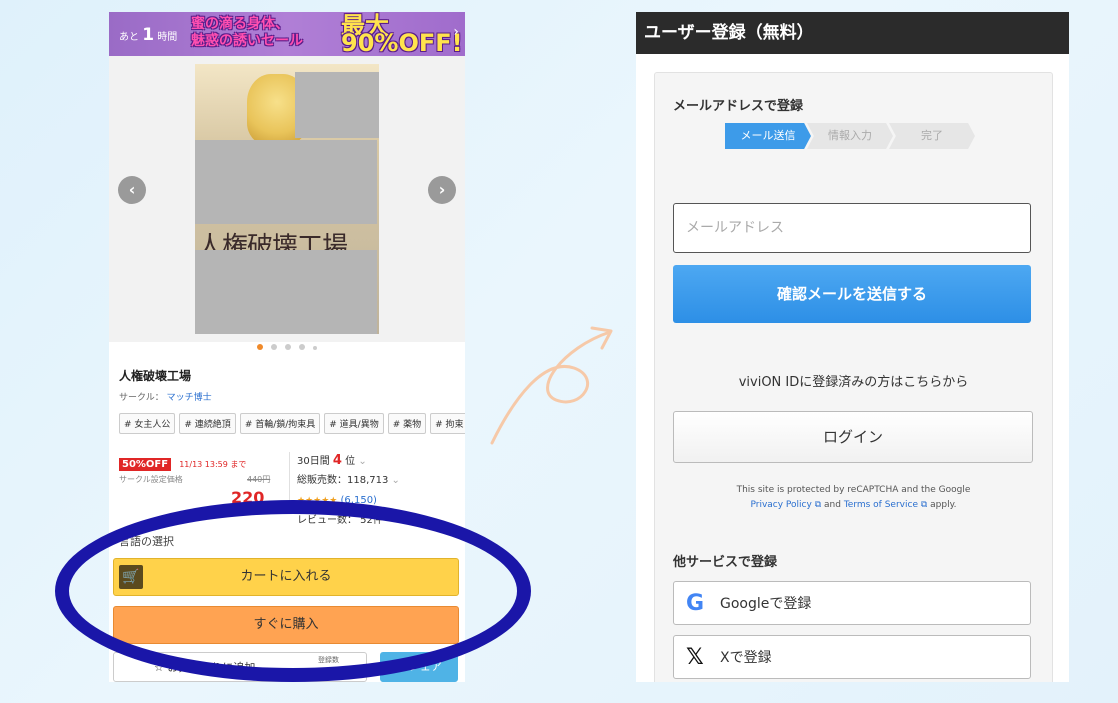 The image size is (1118, 703). Describe the element at coordinates (379, 462) in the screenshot. I see `ranking-row: 30日間 4 位 ⌄` at that location.